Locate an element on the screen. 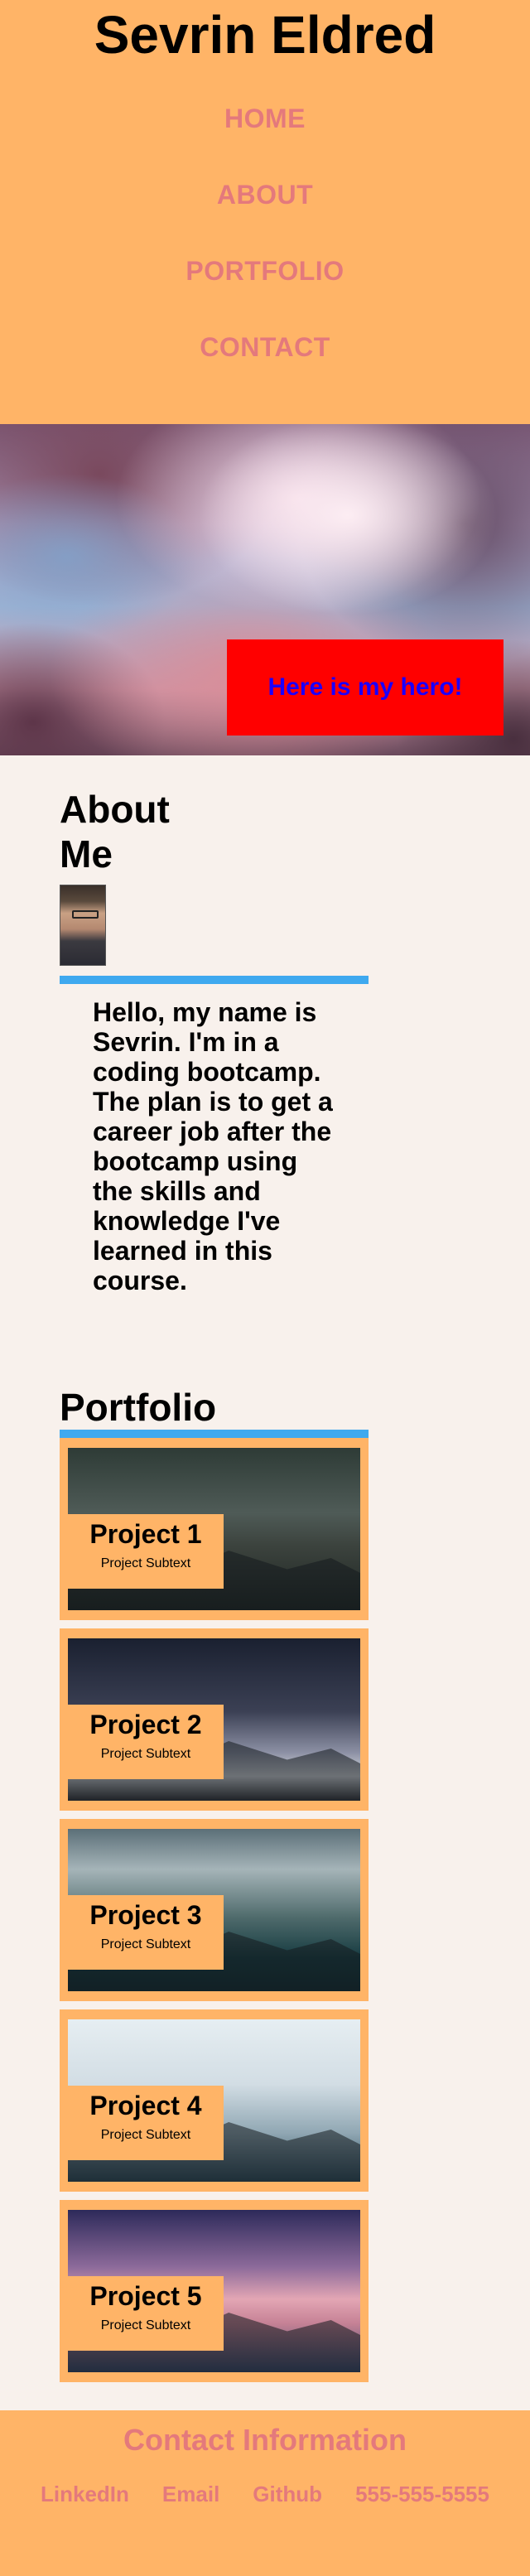 This screenshot has width=530, height=2576. project-card-3: Project 3 Project Subtext is located at coordinates (214, 1910).